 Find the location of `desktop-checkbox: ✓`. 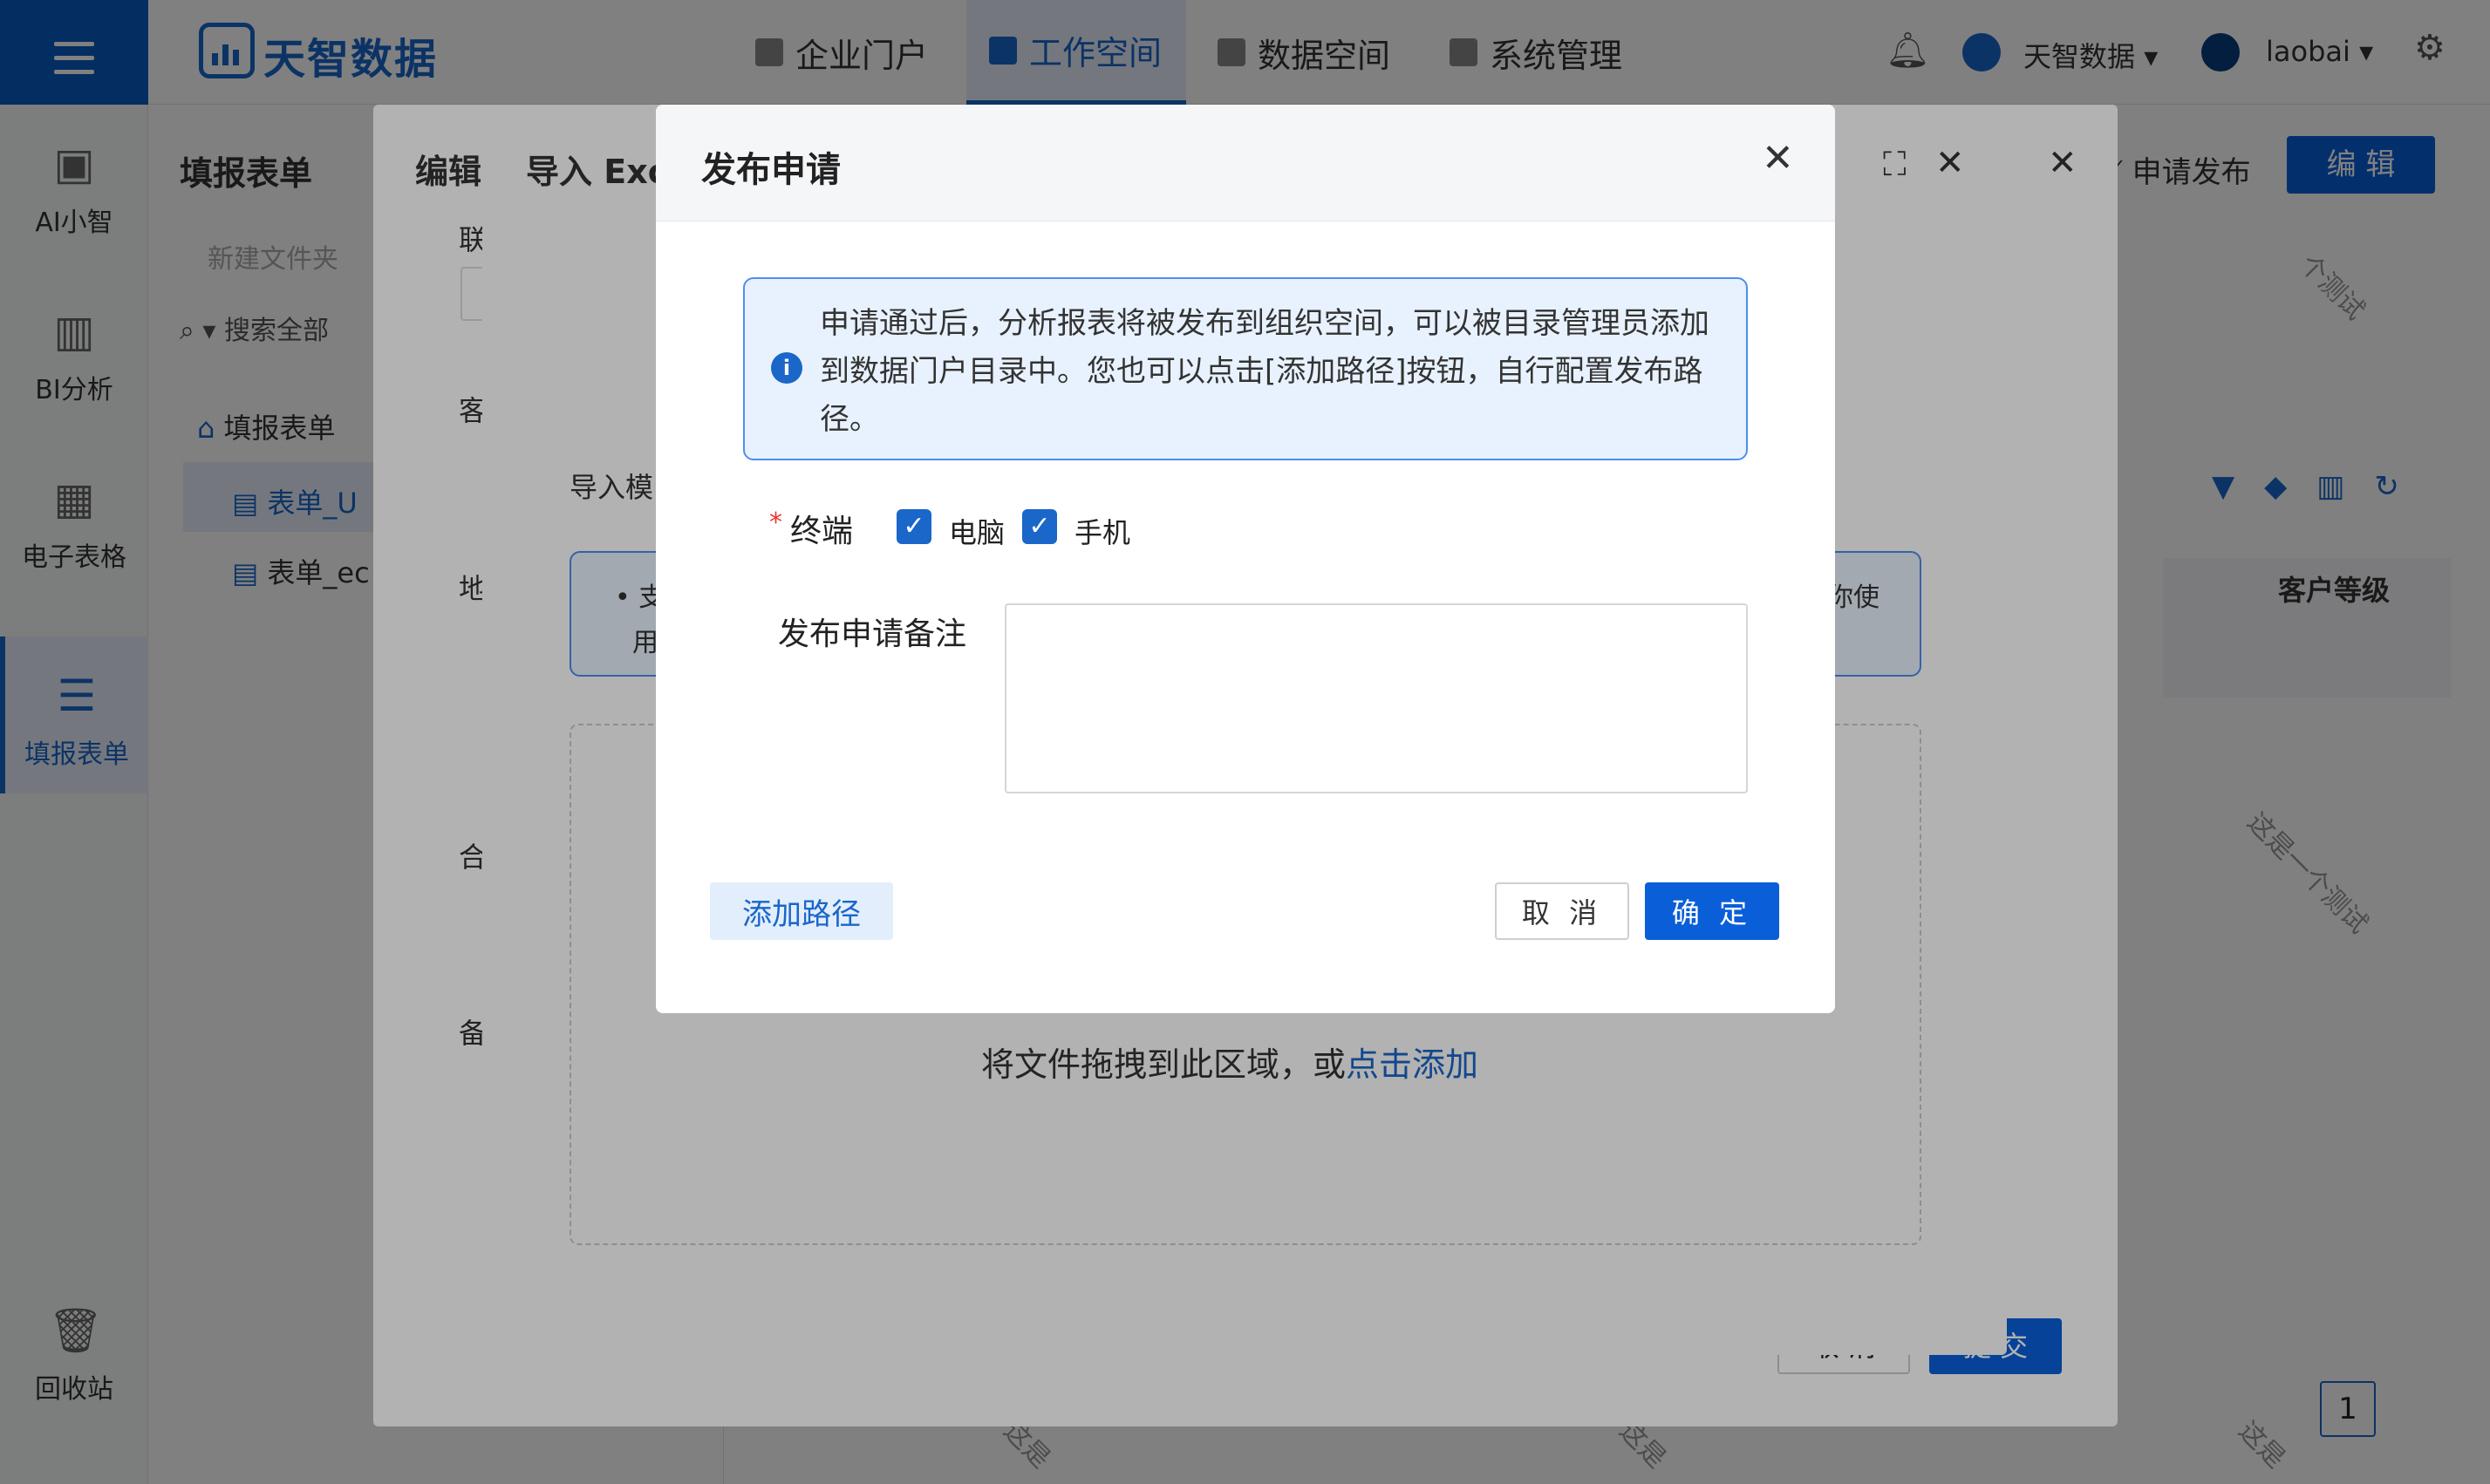

desktop-checkbox: ✓ is located at coordinates (914, 526).